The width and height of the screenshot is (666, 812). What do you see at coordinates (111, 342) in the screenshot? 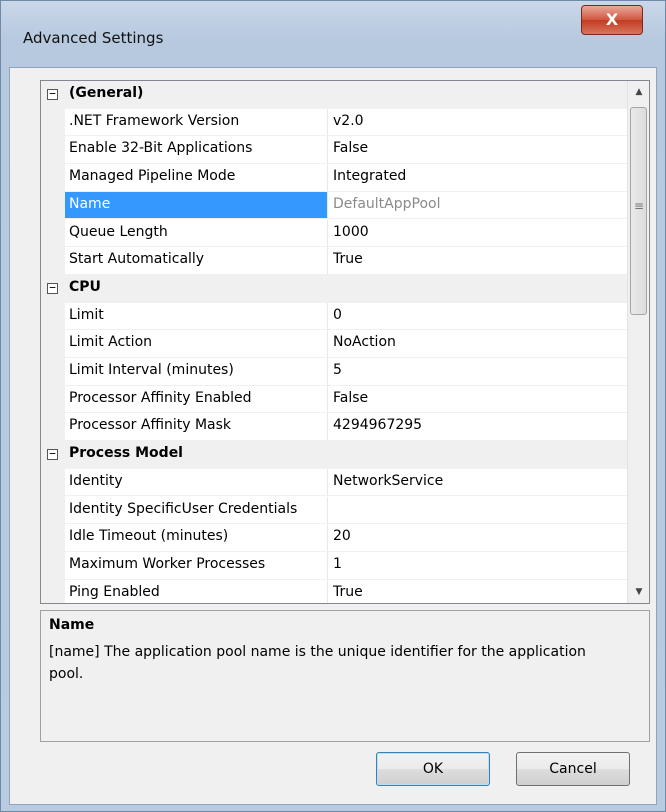
I see `property-name: Limit Action` at bounding box center [111, 342].